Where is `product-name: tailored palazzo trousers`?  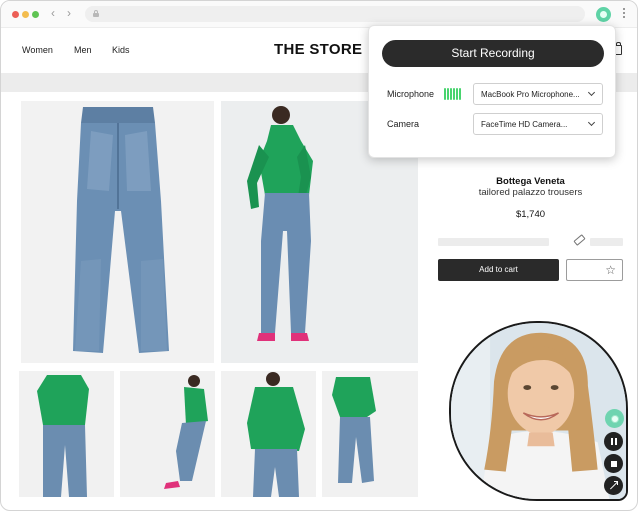 product-name: tailored palazzo trousers is located at coordinates (530, 192).